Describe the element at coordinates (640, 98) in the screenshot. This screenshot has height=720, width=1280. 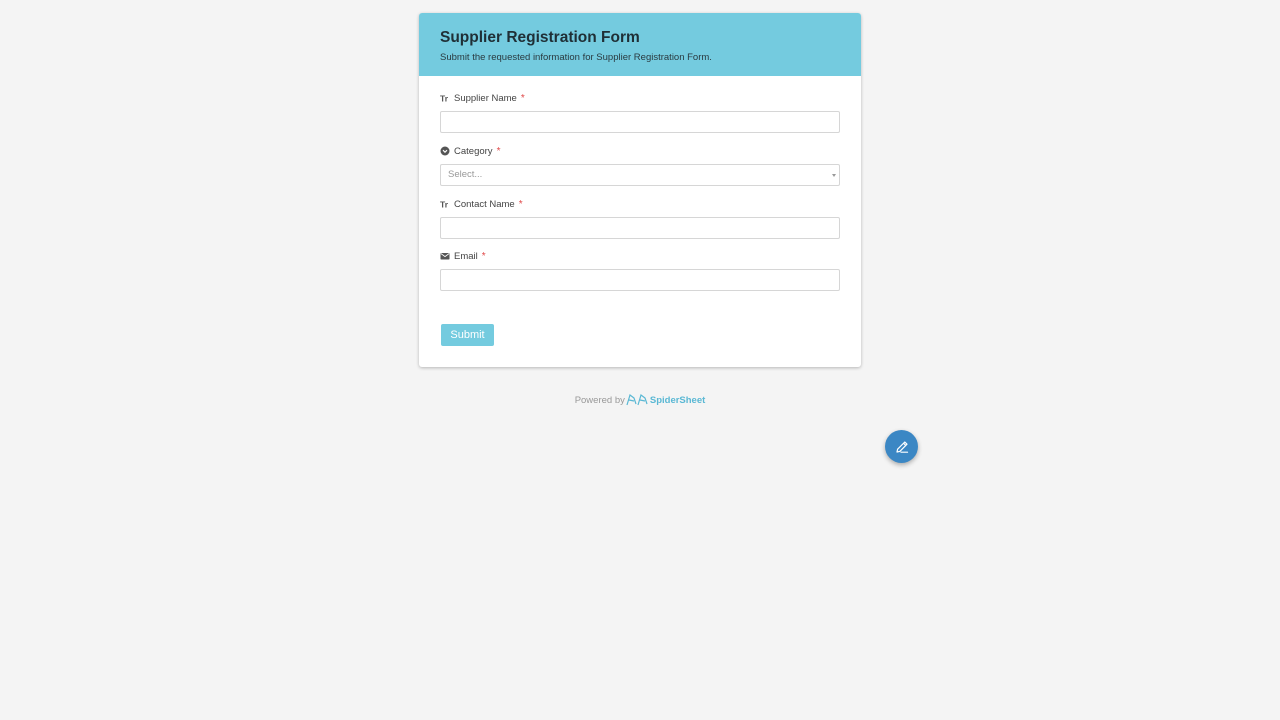
I see `field-label-row: Tr Supplier Name *` at that location.